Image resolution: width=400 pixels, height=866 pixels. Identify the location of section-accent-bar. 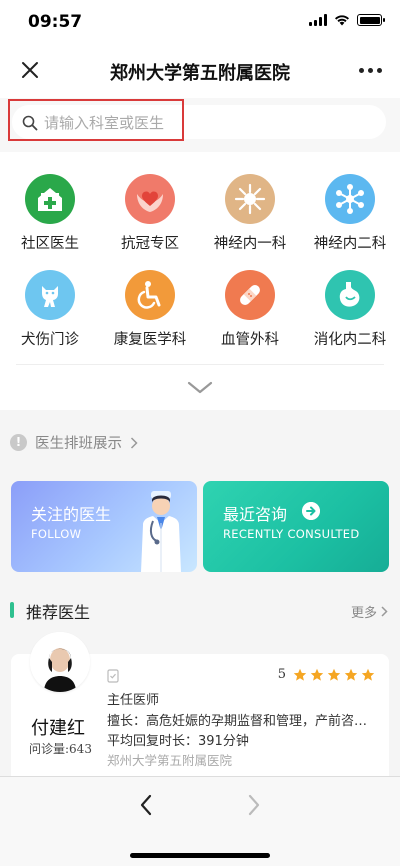
(12, 610).